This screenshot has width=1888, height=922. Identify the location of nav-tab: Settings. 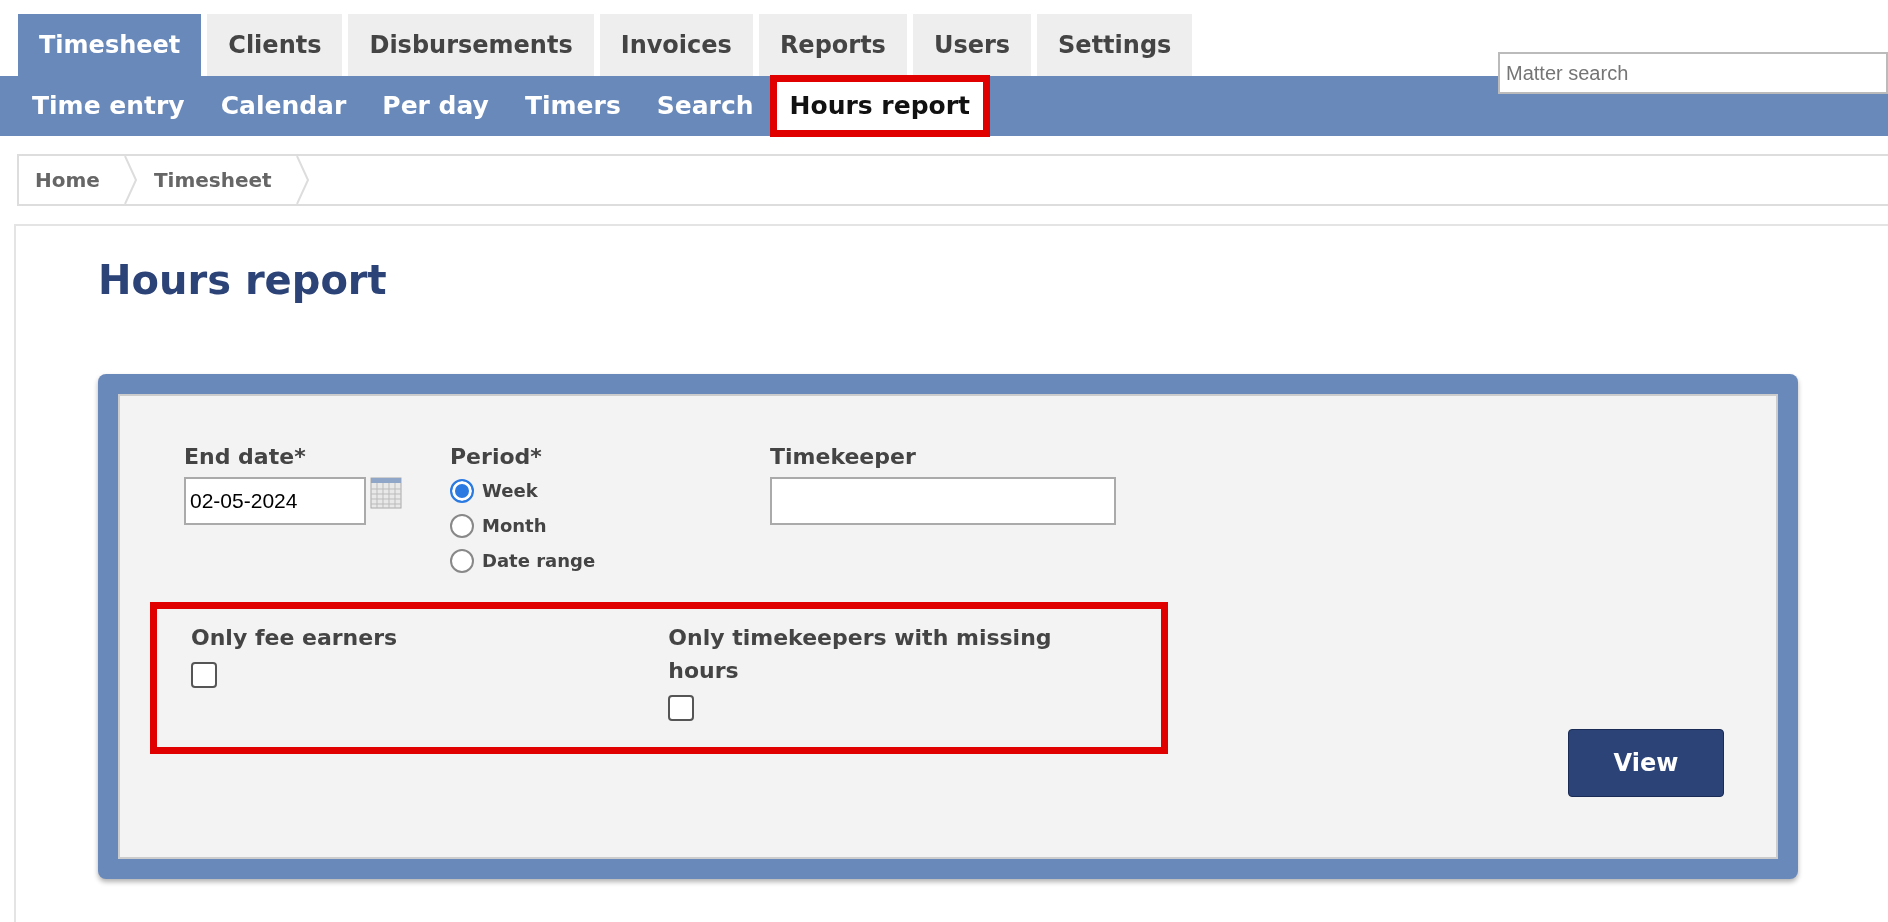
(1115, 45).